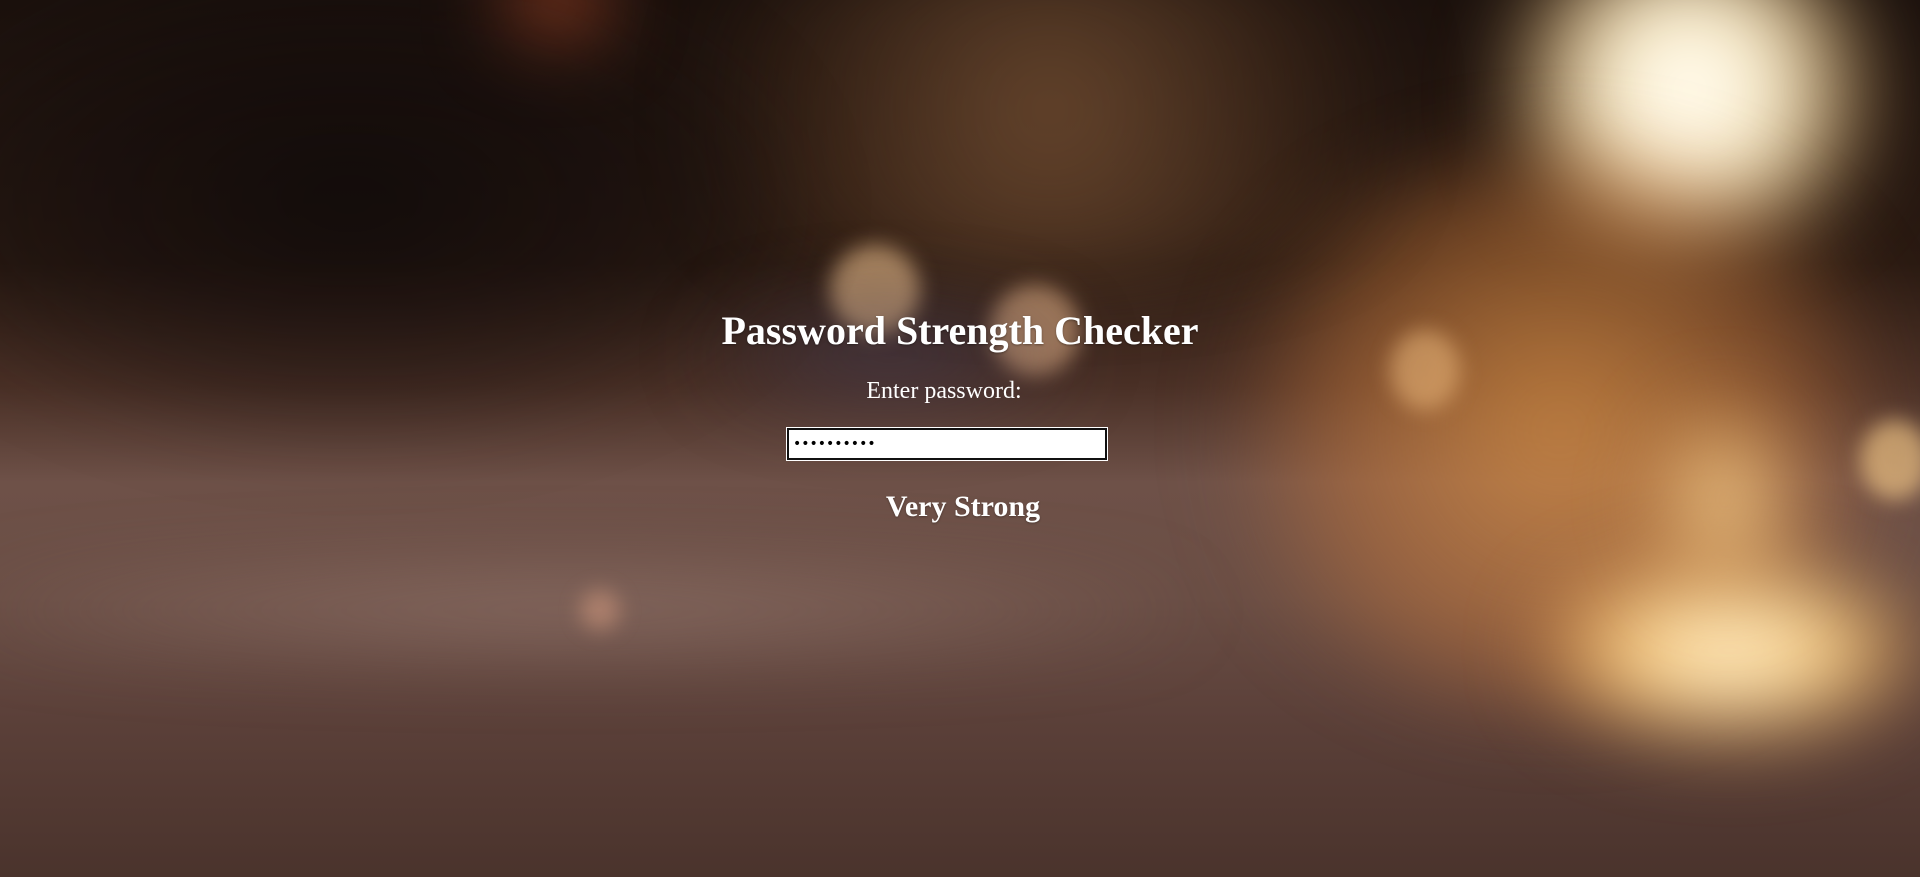 This screenshot has height=877, width=1920. What do you see at coordinates (947, 444) in the screenshot?
I see `password-input` at bounding box center [947, 444].